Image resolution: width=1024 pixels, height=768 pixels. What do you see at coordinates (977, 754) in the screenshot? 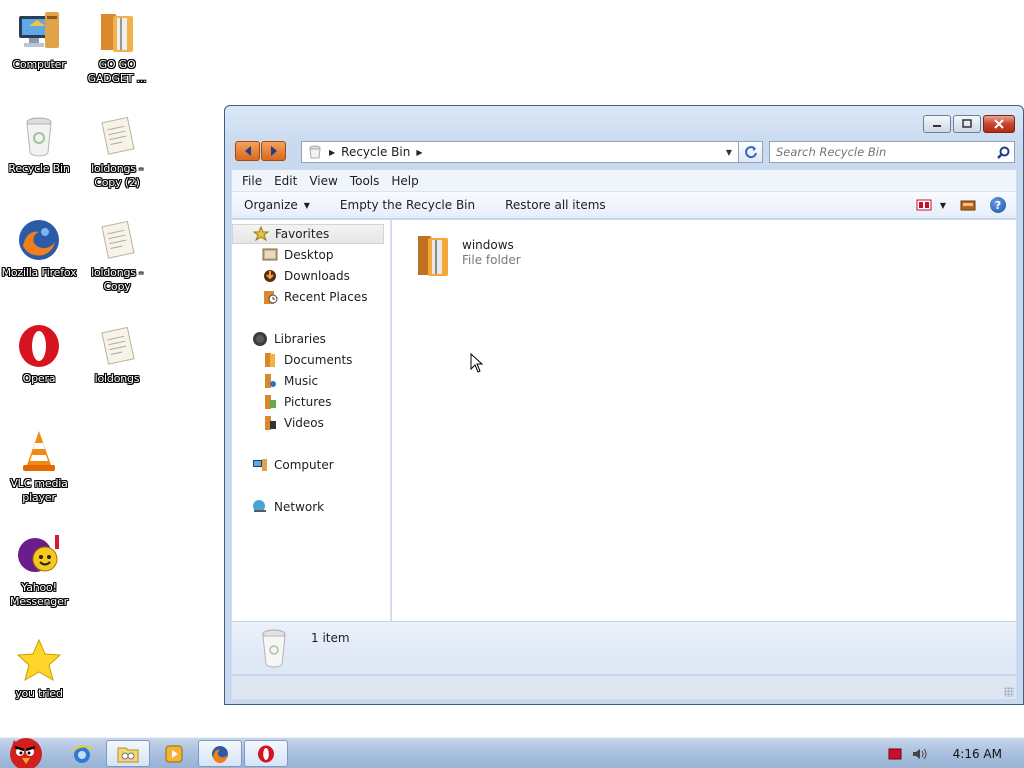
I see `clock: 4:16 AM` at bounding box center [977, 754].